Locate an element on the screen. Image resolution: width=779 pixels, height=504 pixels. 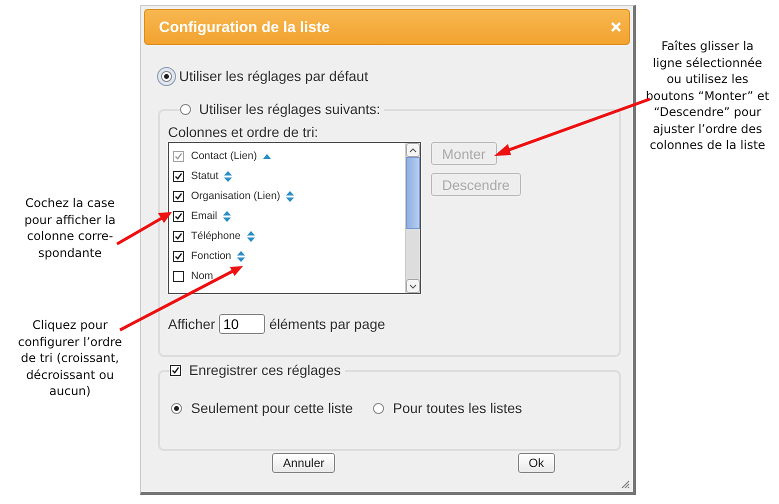
field-label: Colonnes et ordre de tri: is located at coordinates (244, 132).